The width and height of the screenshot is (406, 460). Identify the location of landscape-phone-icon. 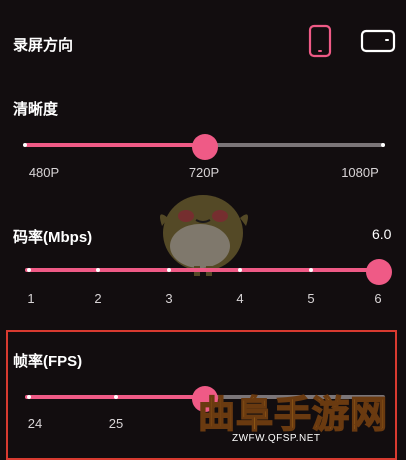
(378, 41).